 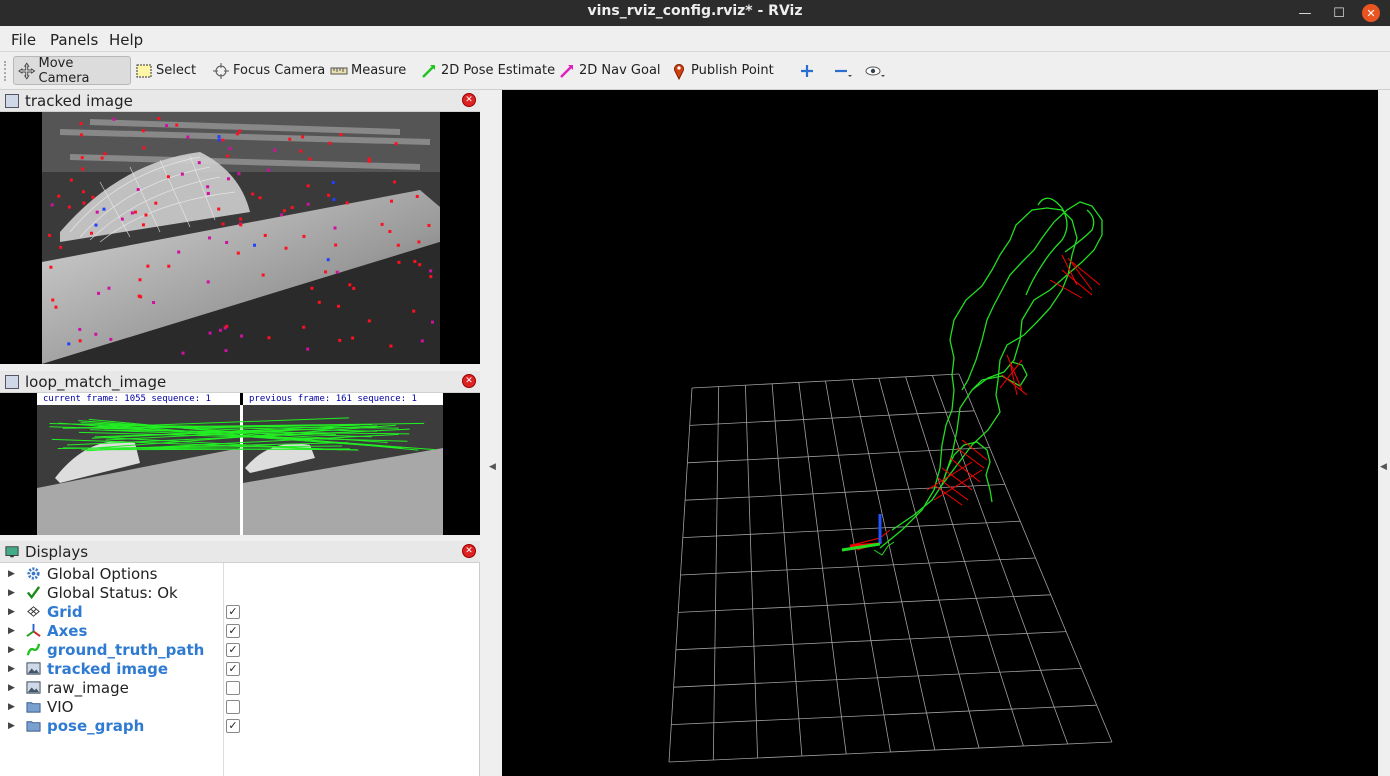 What do you see at coordinates (492, 467) in the screenshot?
I see `collapse-left-icon: ◀` at bounding box center [492, 467].